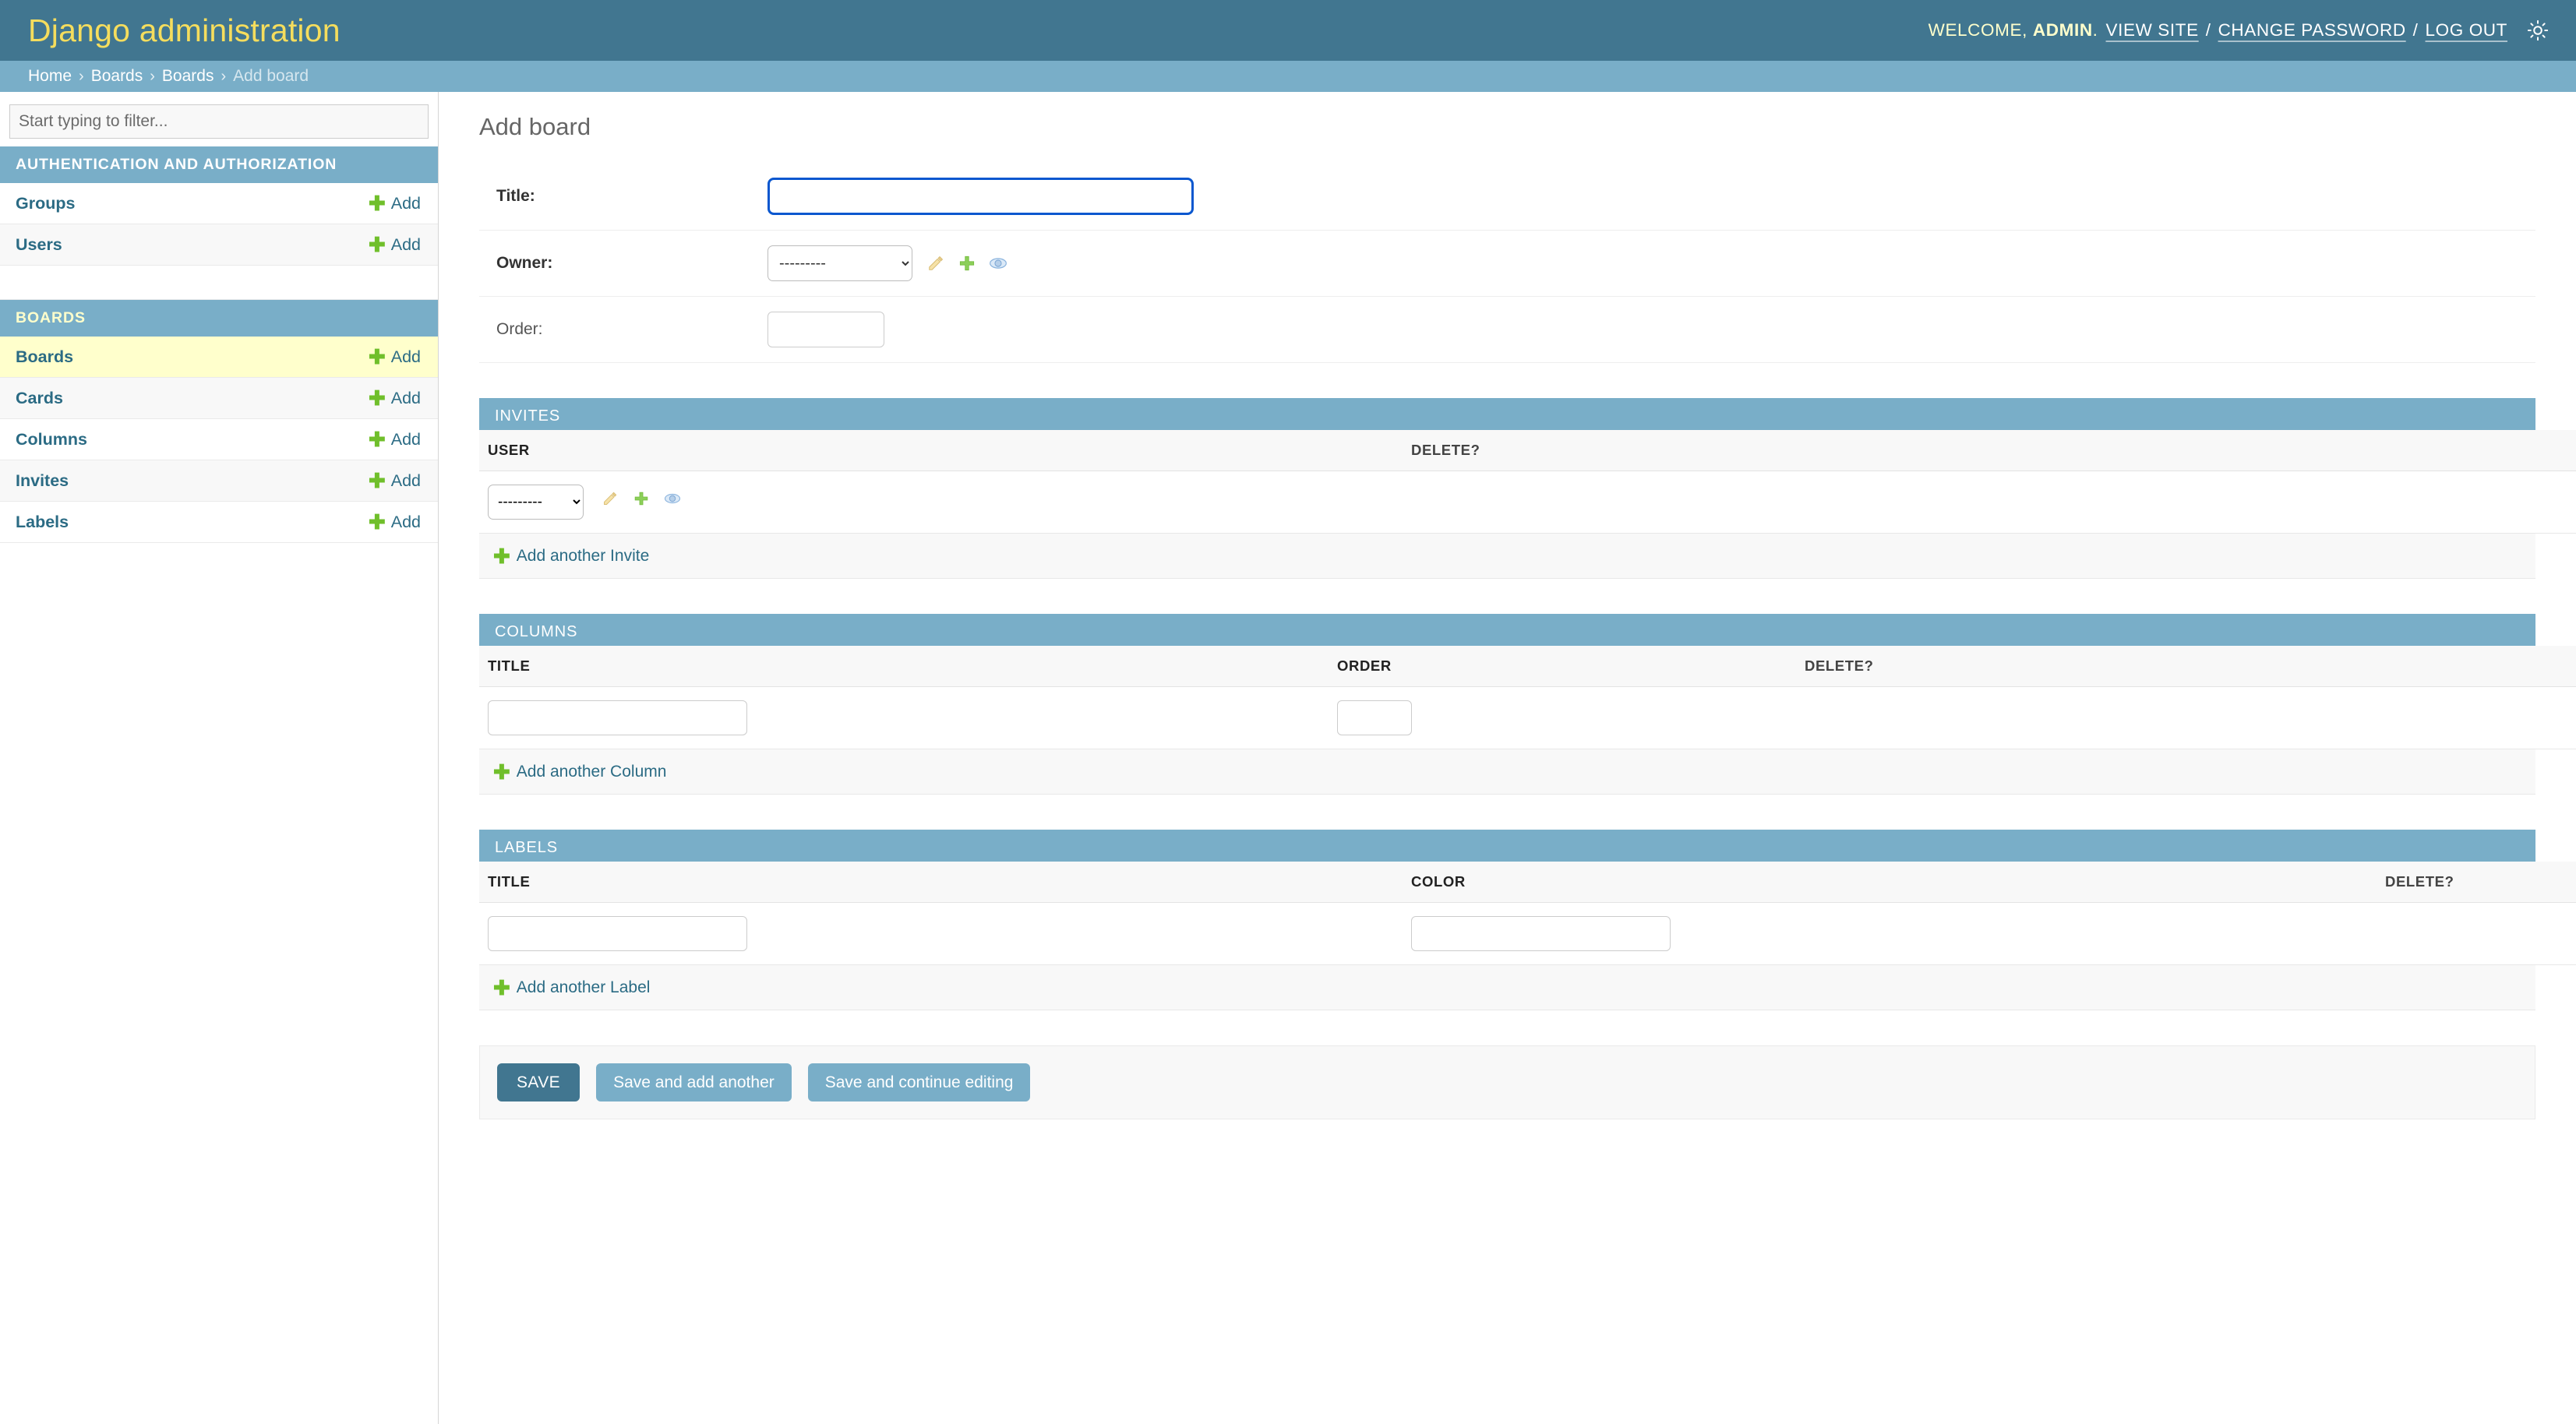 The height and width of the screenshot is (1424, 2576). What do you see at coordinates (117, 77) in the screenshot?
I see `breadcrumb-app: Boards` at bounding box center [117, 77].